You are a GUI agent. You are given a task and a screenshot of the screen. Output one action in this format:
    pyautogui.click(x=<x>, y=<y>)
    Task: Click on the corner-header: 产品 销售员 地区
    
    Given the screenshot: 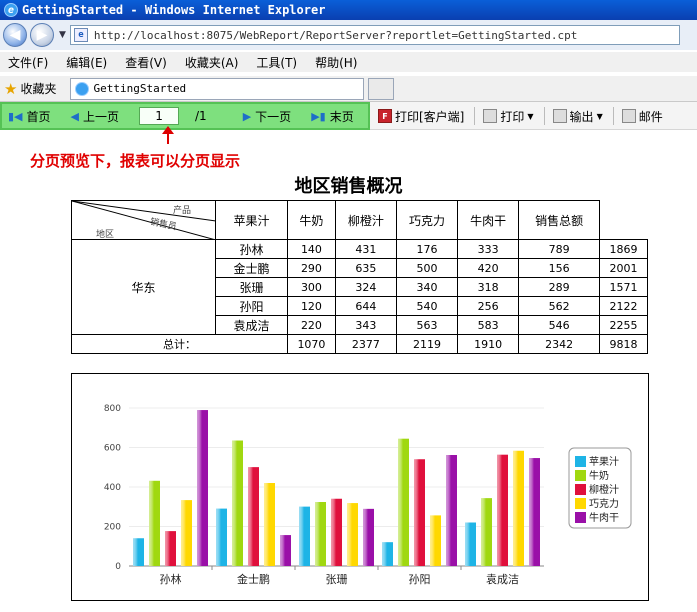 What is the action you would take?
    pyautogui.click(x=143, y=220)
    